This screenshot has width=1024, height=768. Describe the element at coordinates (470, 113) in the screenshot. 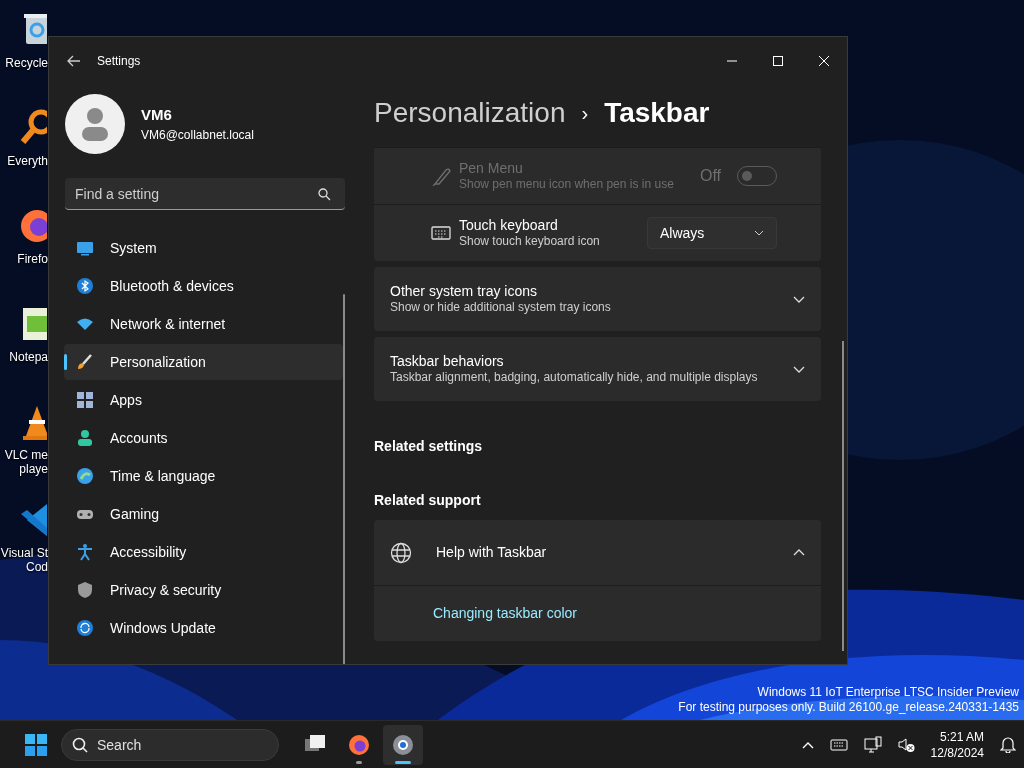

I see `breadcrumb-link: Personalization` at that location.